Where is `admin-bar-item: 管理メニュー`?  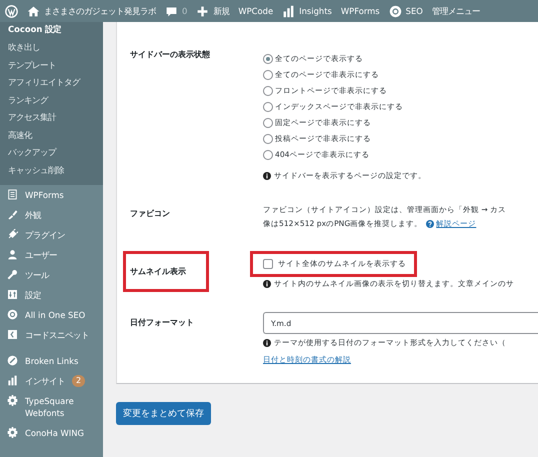 admin-bar-item: 管理メニュー is located at coordinates (456, 11).